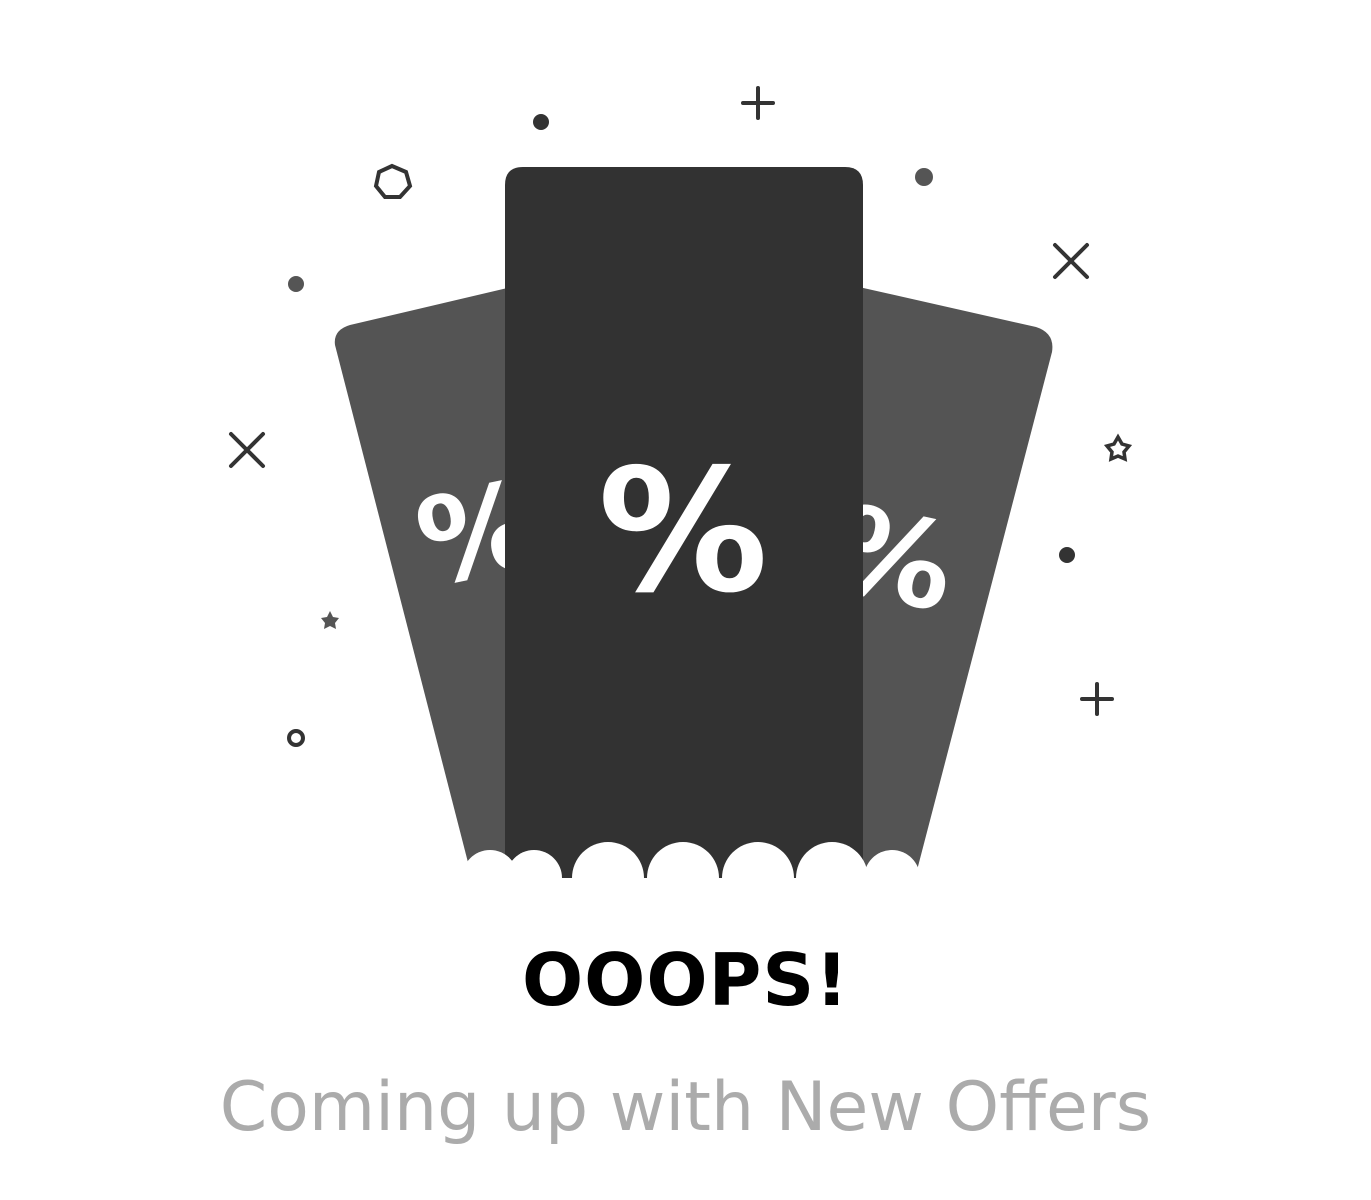 This screenshot has width=1371, height=1200. Describe the element at coordinates (1071, 261) in the screenshot. I see `cross-icon-right` at that location.